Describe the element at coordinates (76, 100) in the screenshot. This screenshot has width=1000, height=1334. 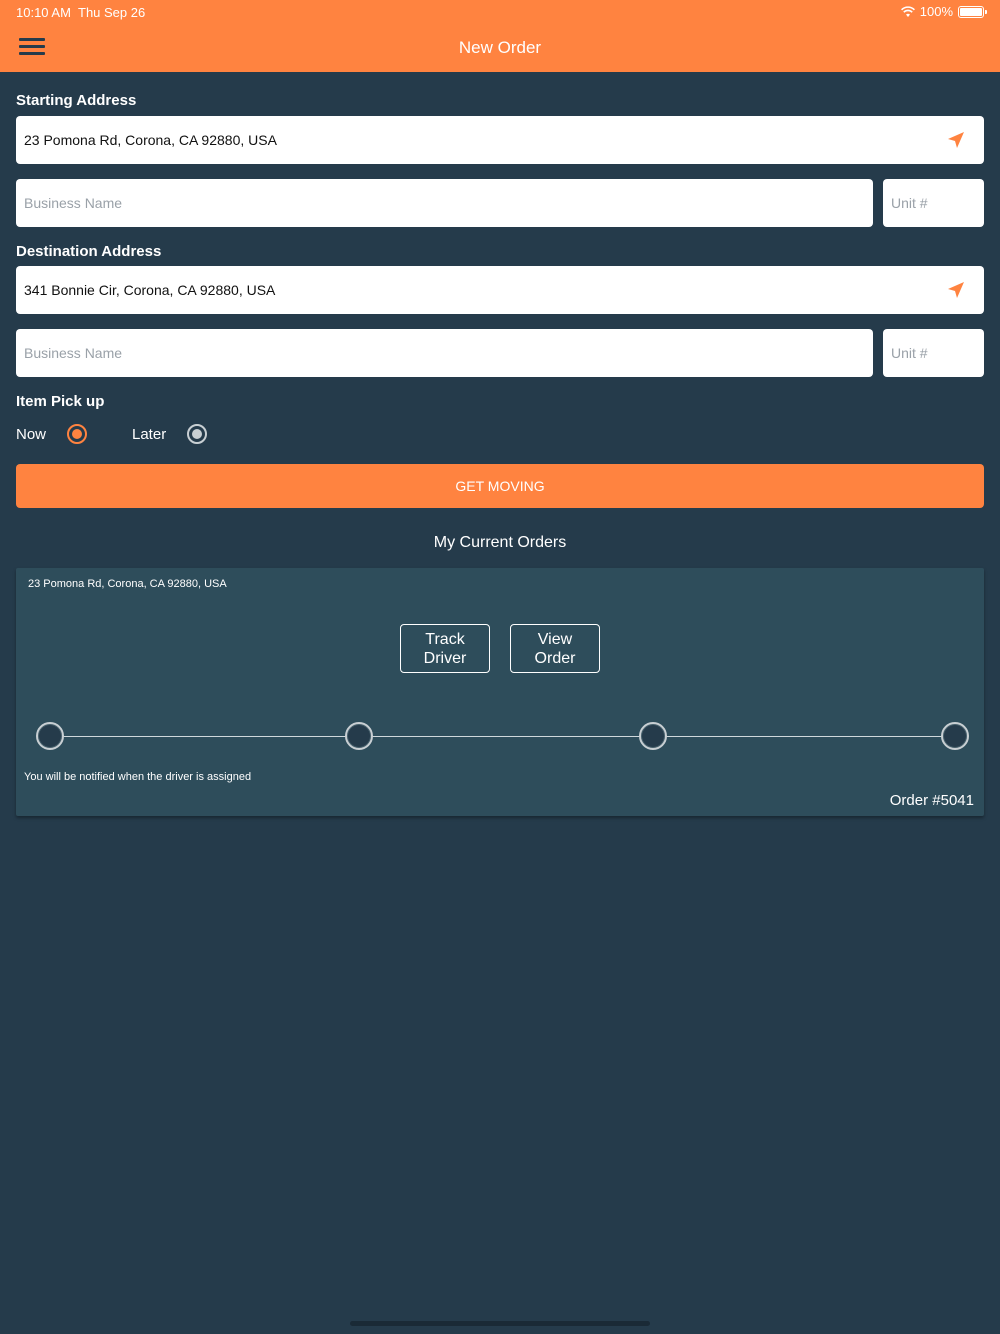
I see `starting-address-label: Starting Address` at that location.